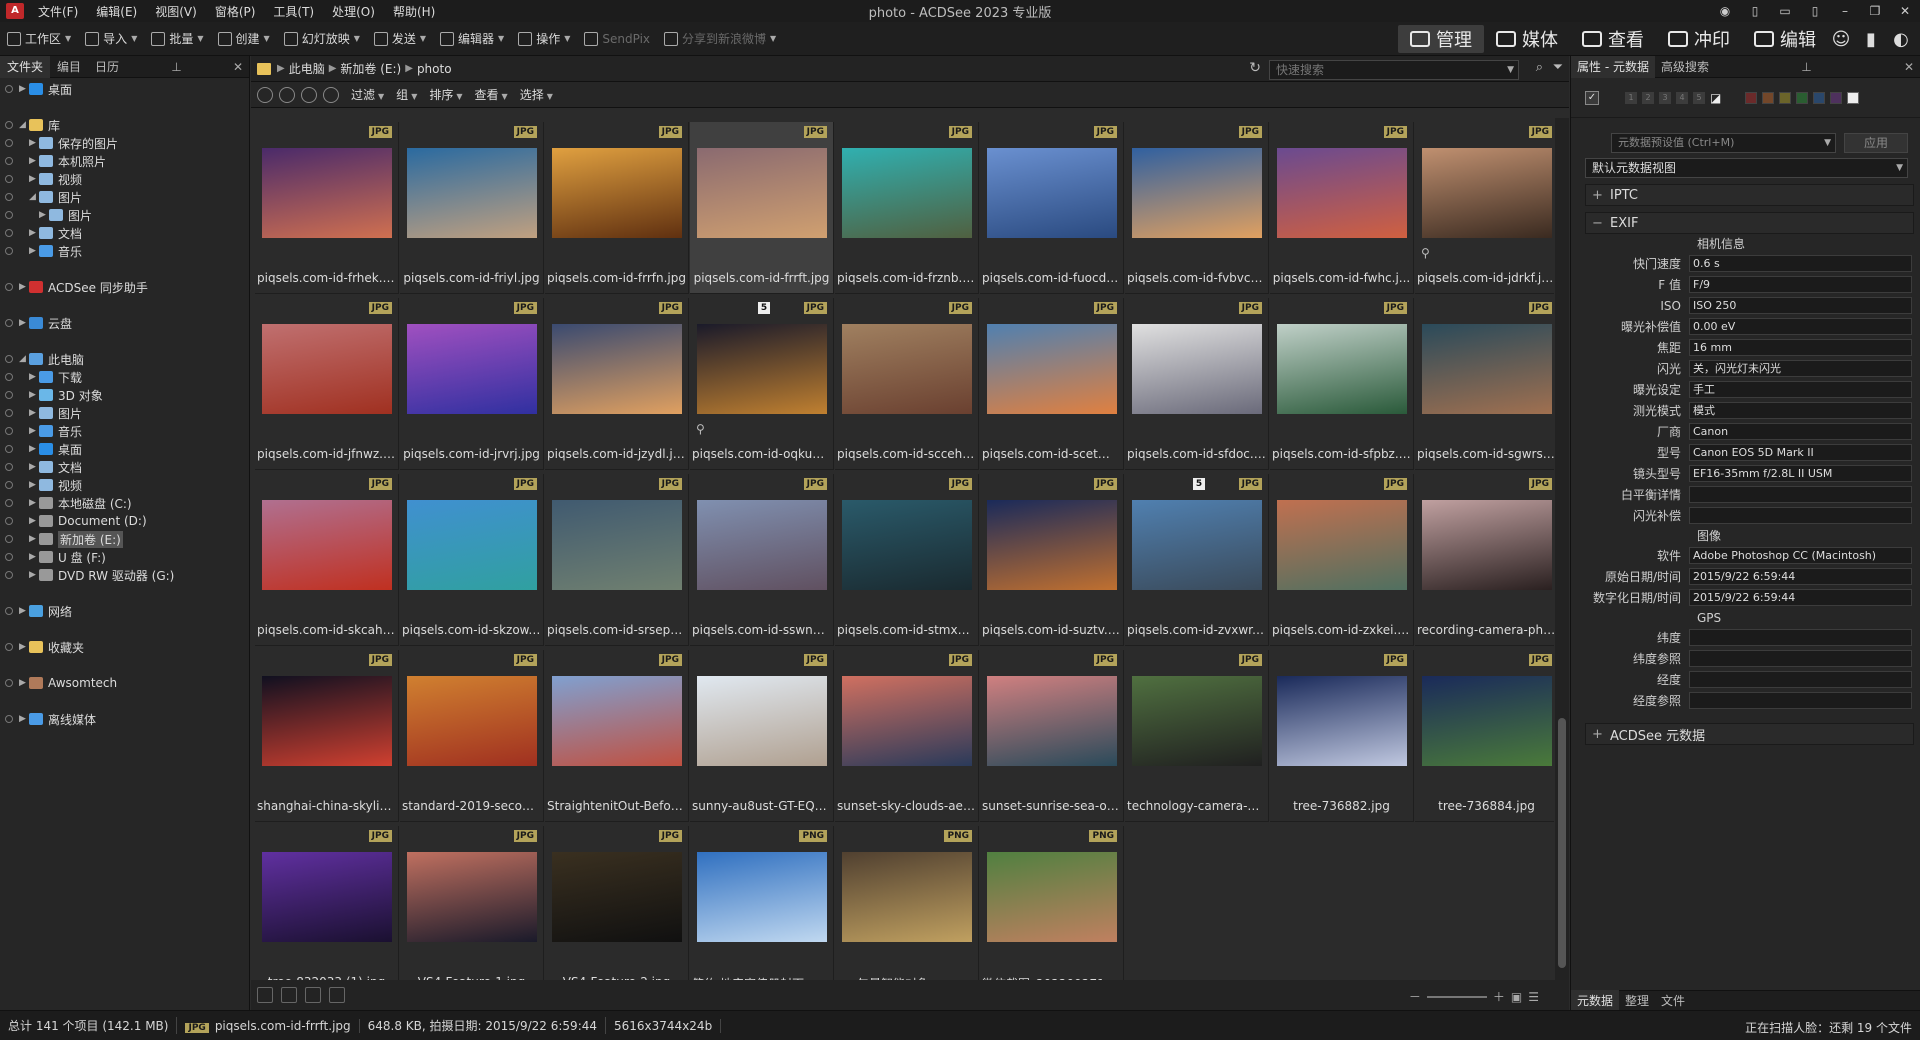 This screenshot has height=1040, width=1920. Describe the element at coordinates (124, 197) in the screenshot. I see `tree-item: ◢ 图片` at that location.